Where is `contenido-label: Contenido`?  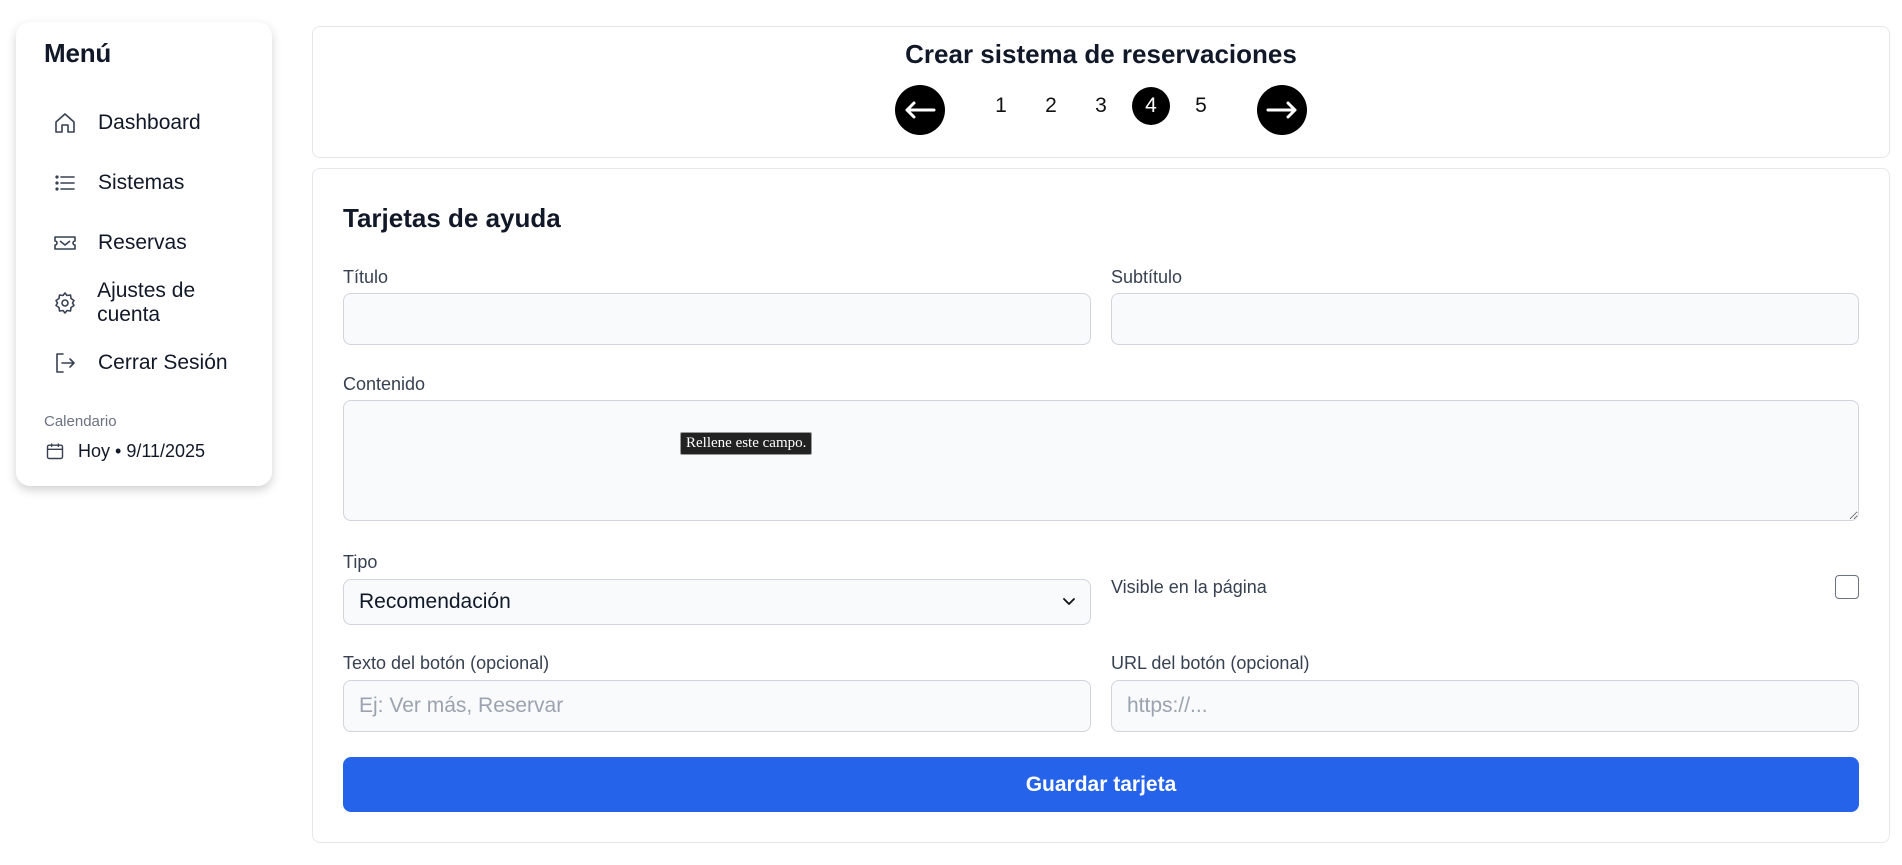 contenido-label: Contenido is located at coordinates (384, 384).